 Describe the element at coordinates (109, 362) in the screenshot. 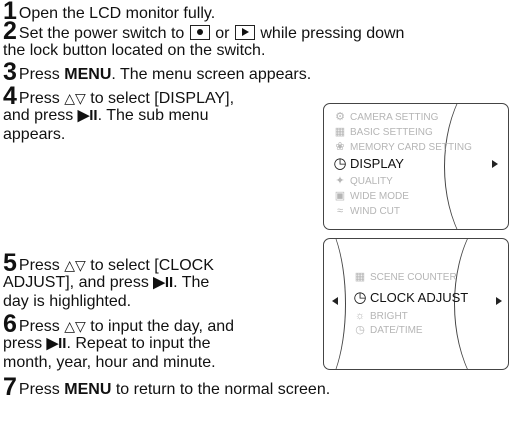

I see `step-6-line-3: month, year, hour and minute.` at that location.